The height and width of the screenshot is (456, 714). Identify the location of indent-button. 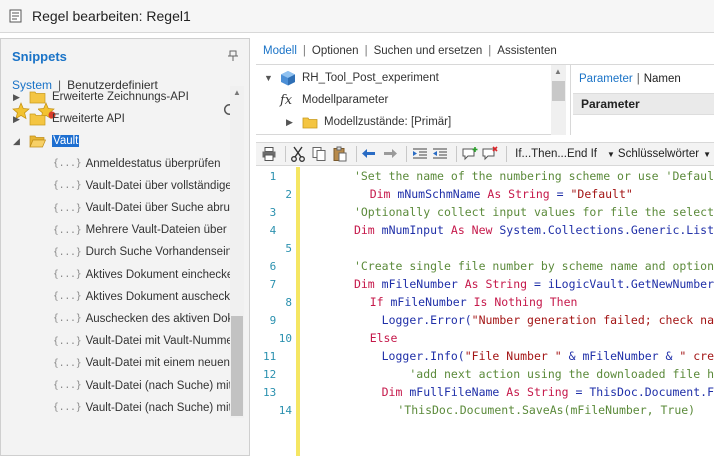
(420, 154).